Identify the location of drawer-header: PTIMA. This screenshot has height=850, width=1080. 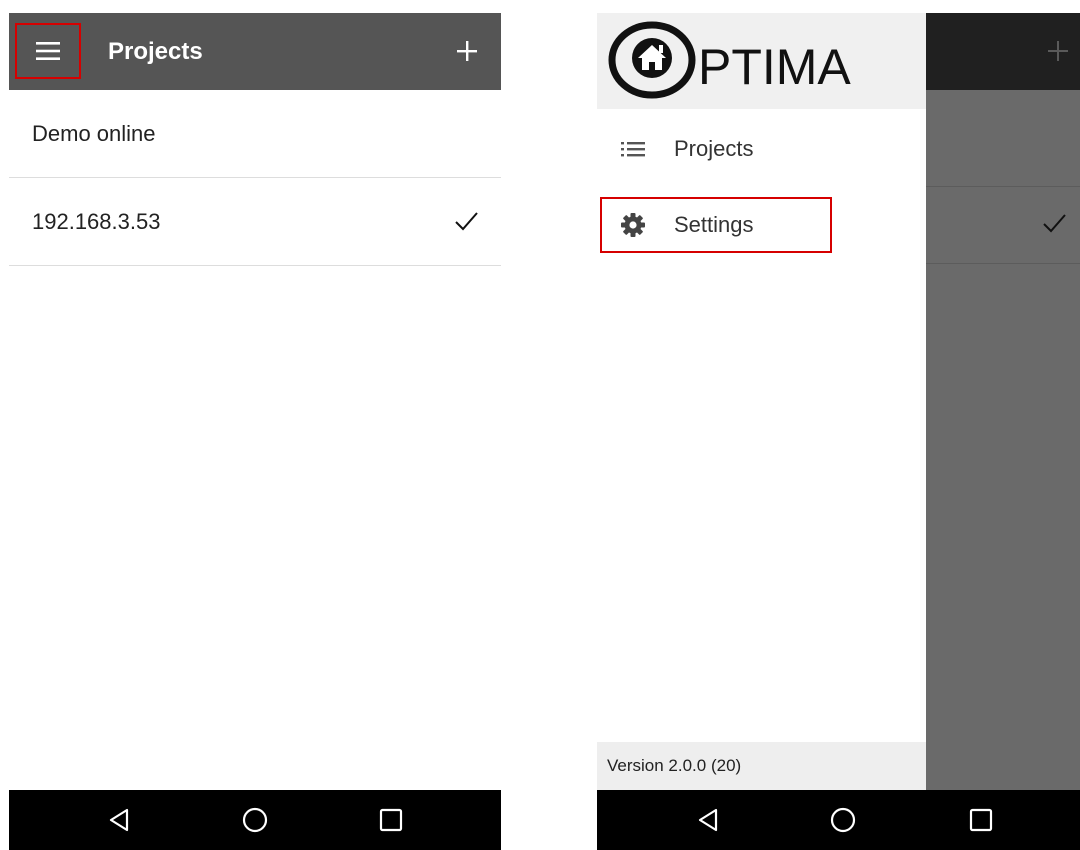
(761, 61).